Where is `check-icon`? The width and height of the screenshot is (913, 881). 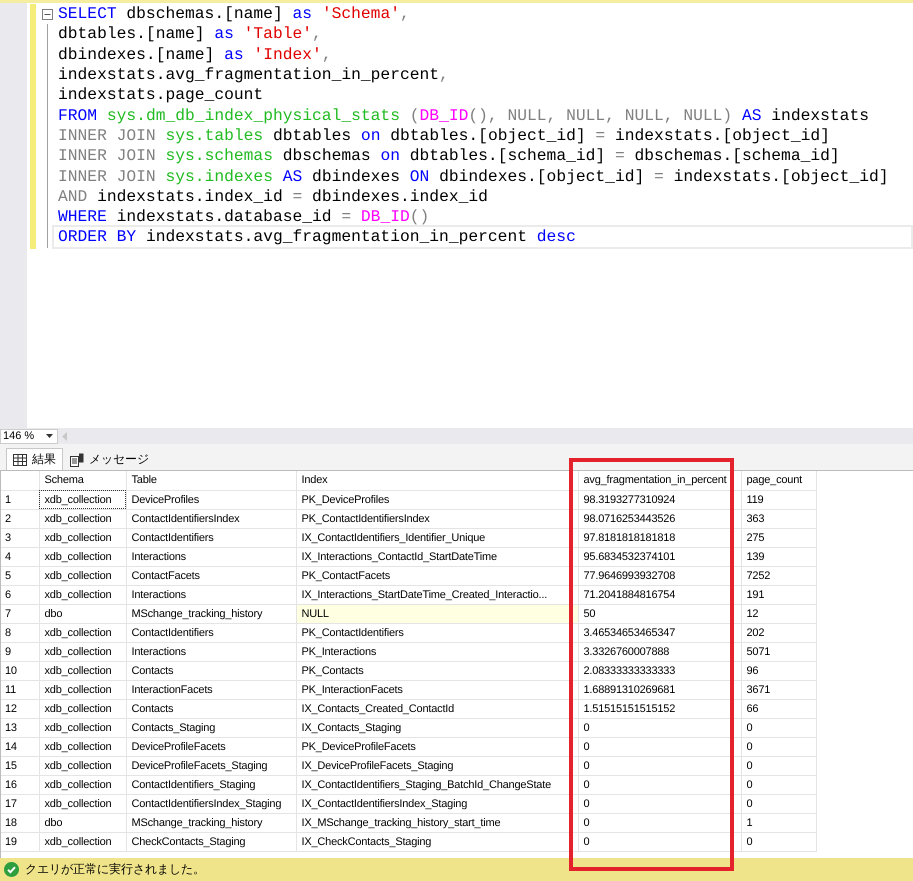 check-icon is located at coordinates (11, 869).